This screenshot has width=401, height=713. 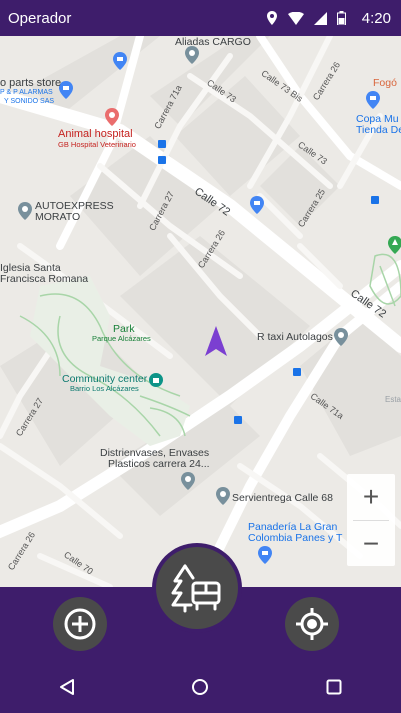 What do you see at coordinates (200, 18) in the screenshot?
I see `status-bar: Operador 4:20` at bounding box center [200, 18].